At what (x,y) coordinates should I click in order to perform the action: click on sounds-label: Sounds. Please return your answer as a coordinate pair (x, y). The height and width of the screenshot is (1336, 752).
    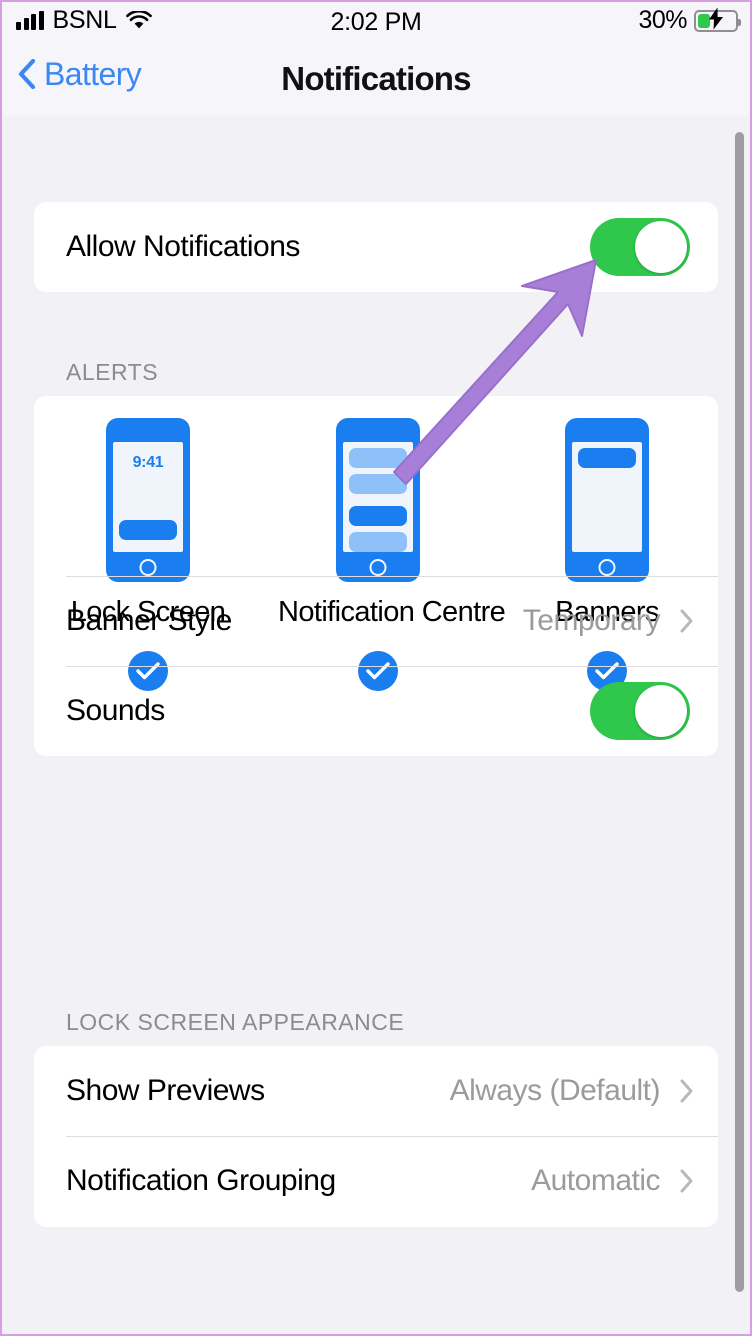
    Looking at the image, I should click on (115, 710).